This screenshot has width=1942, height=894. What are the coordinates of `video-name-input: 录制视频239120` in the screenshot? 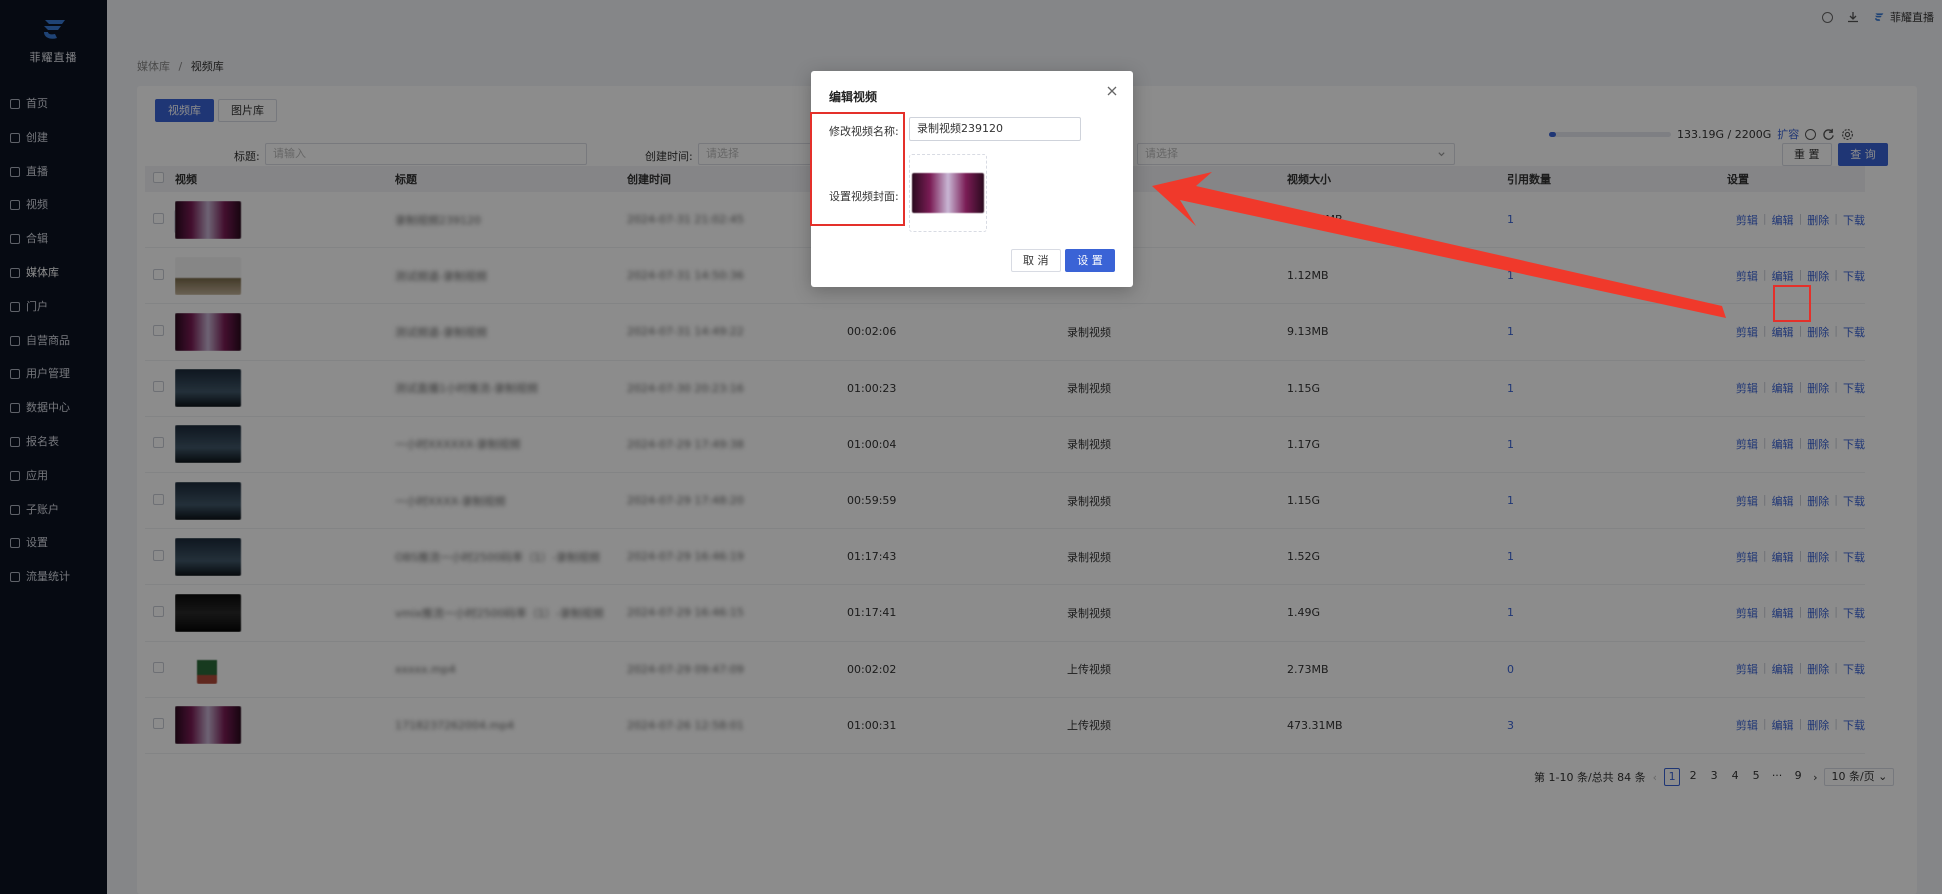 It's located at (995, 129).